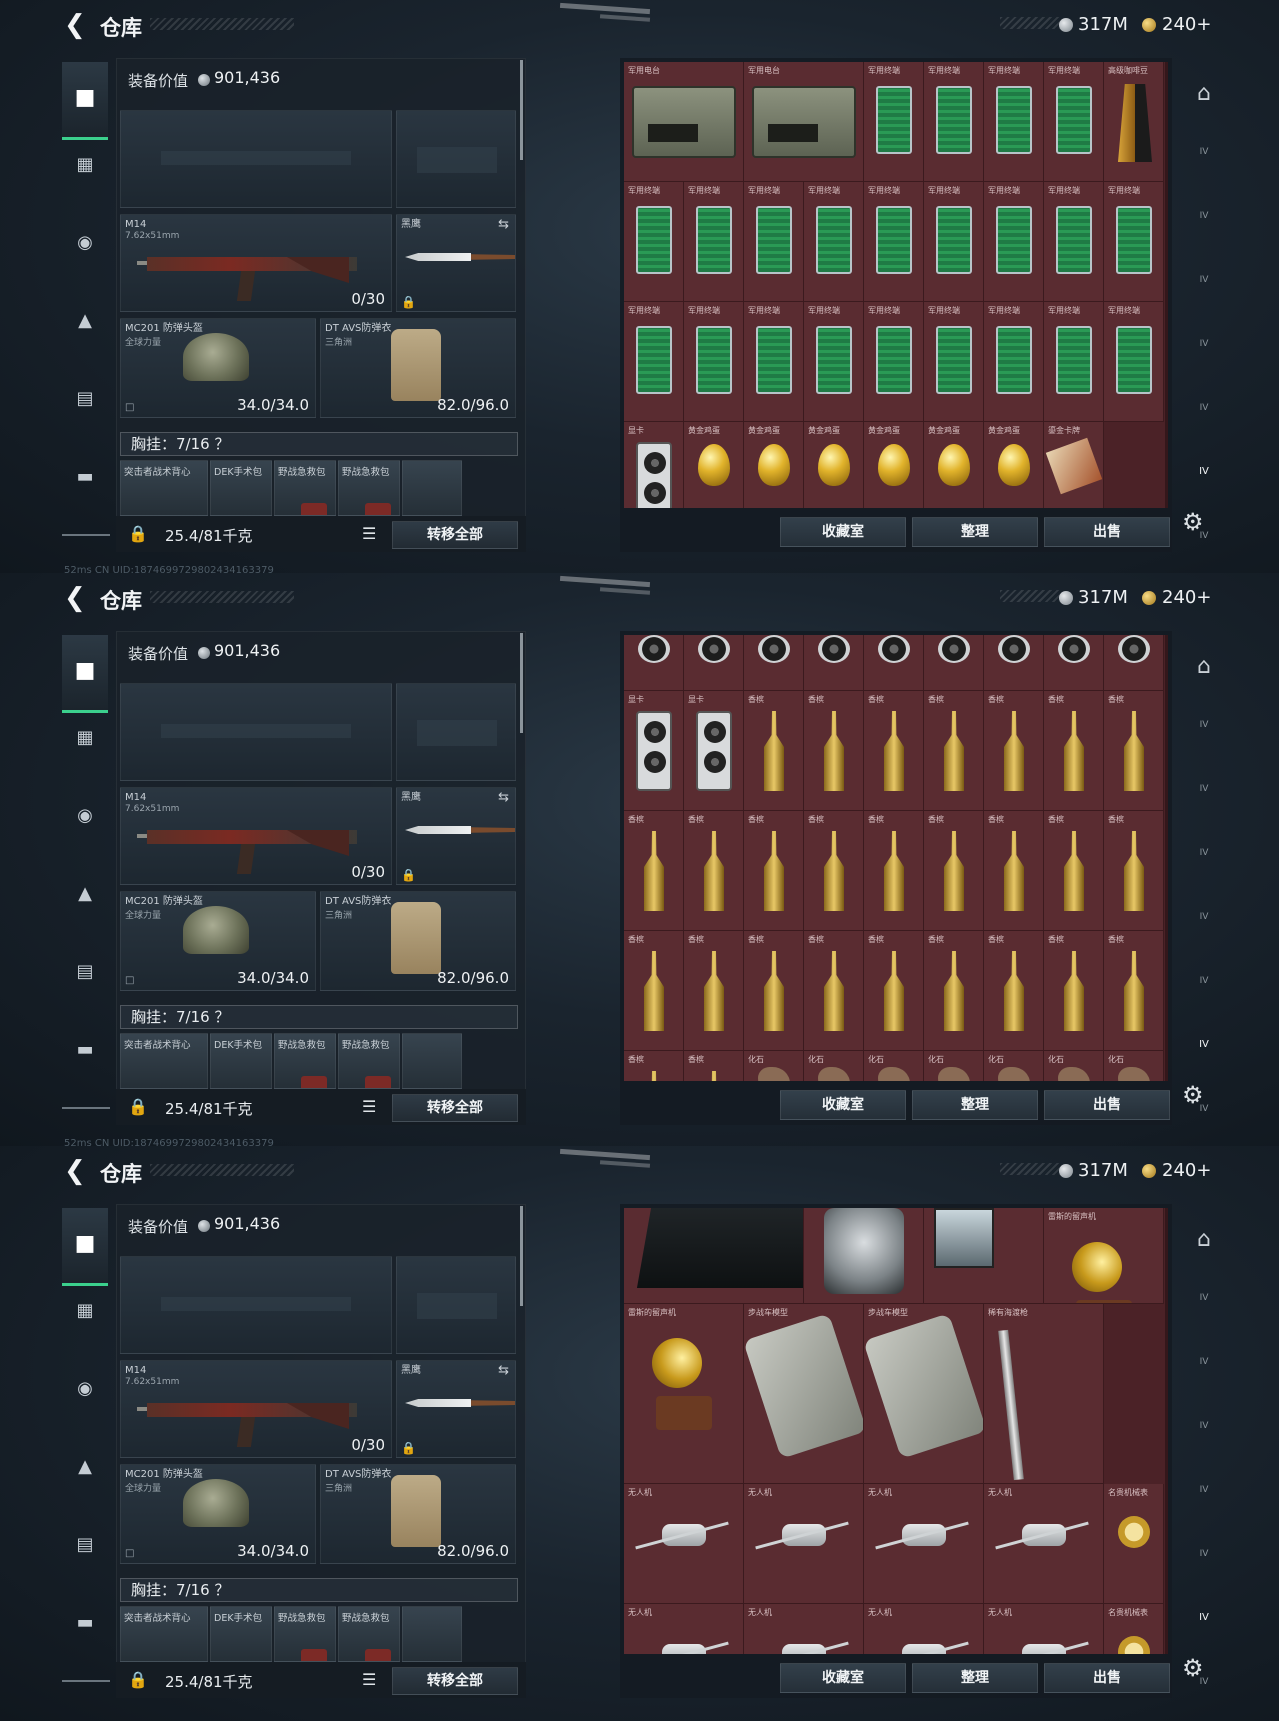 The image size is (1279, 1721). What do you see at coordinates (319, 1590) in the screenshot?
I see `chest-rig-capacity: 胸挂：7/16 ？` at bounding box center [319, 1590].